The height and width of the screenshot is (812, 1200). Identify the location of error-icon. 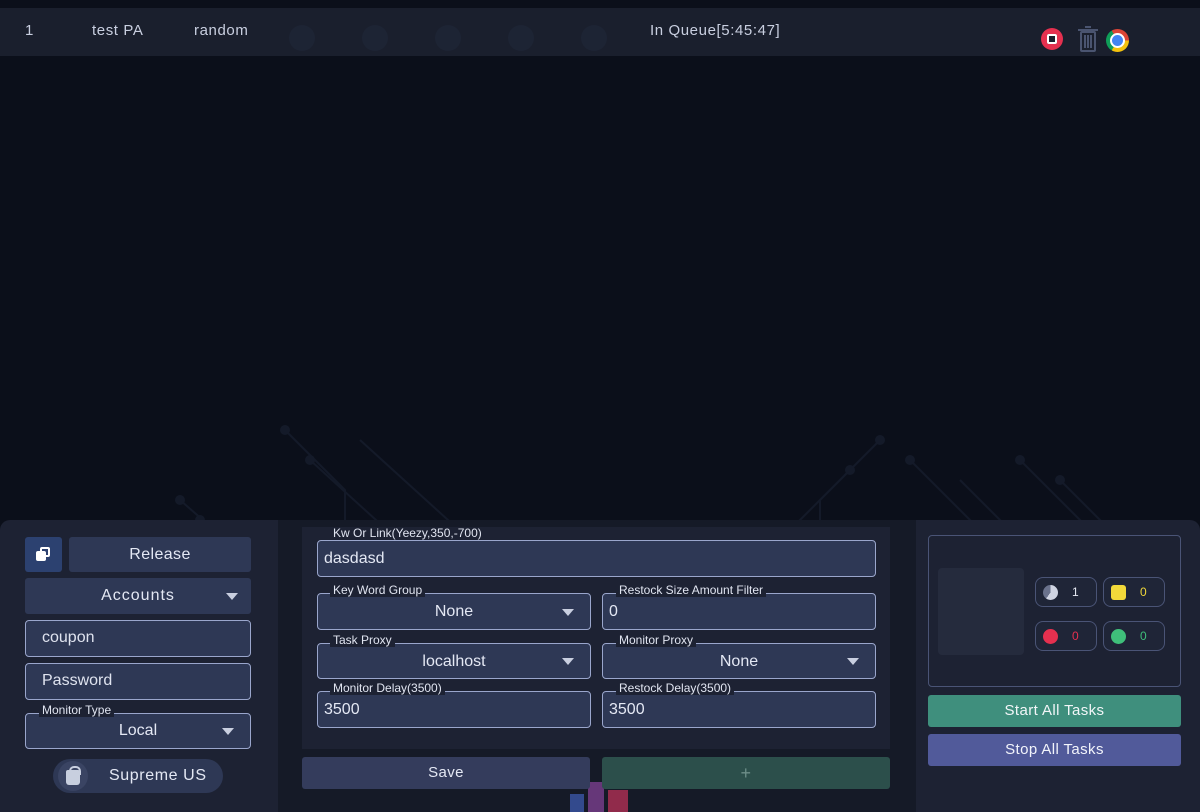
(1050, 636).